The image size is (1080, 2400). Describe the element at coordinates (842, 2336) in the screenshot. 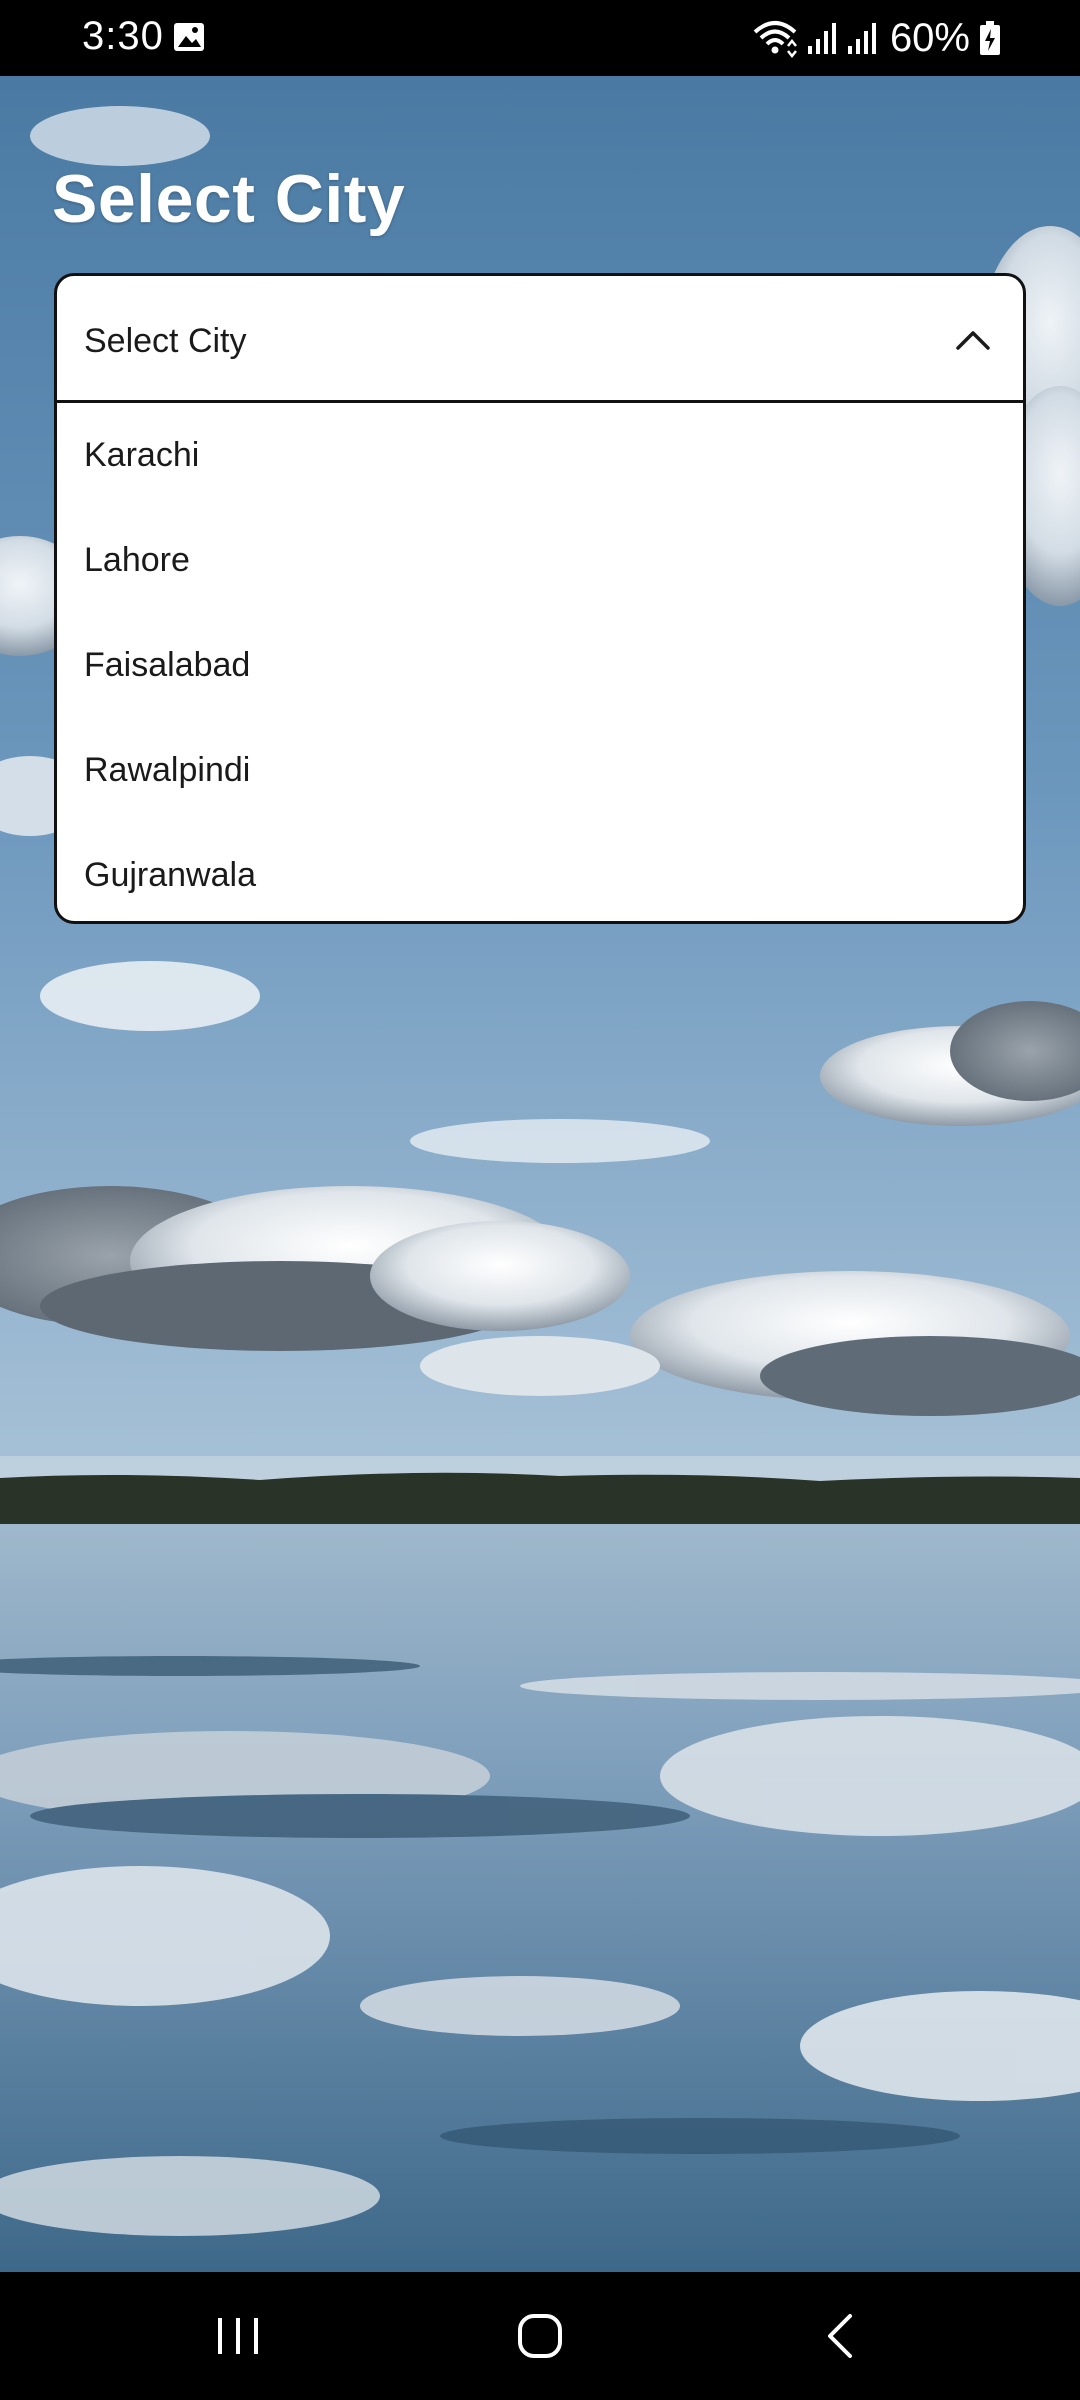

I see `back-icon` at that location.